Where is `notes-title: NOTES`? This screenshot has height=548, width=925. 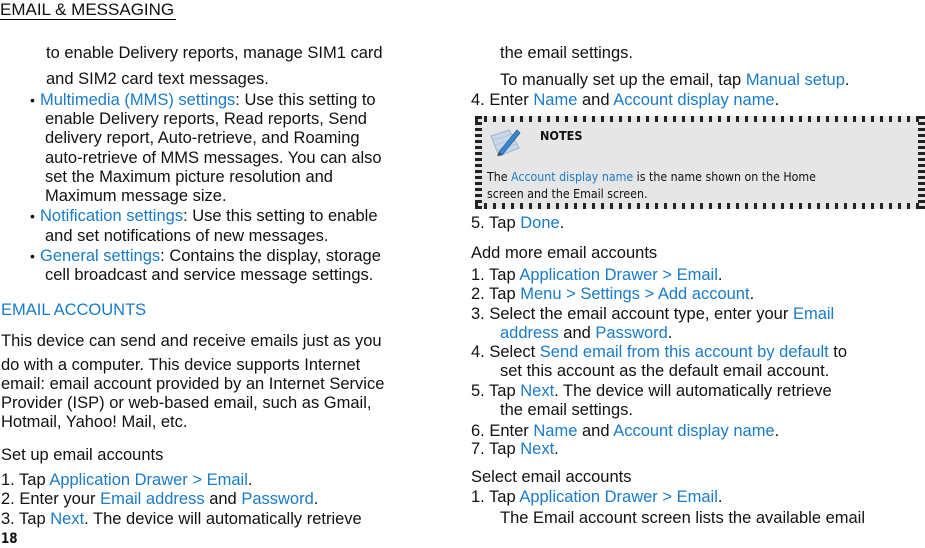
notes-title: NOTES is located at coordinates (561, 135).